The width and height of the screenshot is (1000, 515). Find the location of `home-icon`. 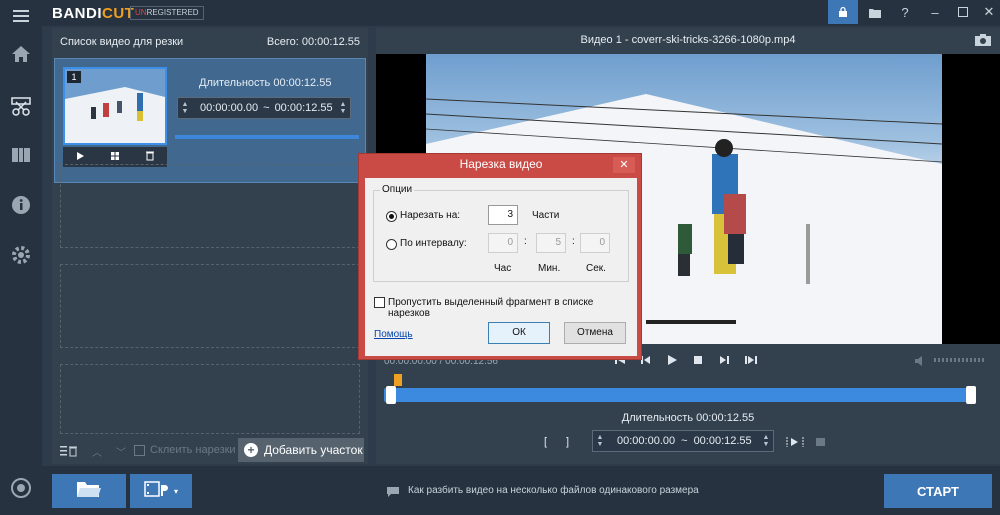

home-icon is located at coordinates (21, 54).